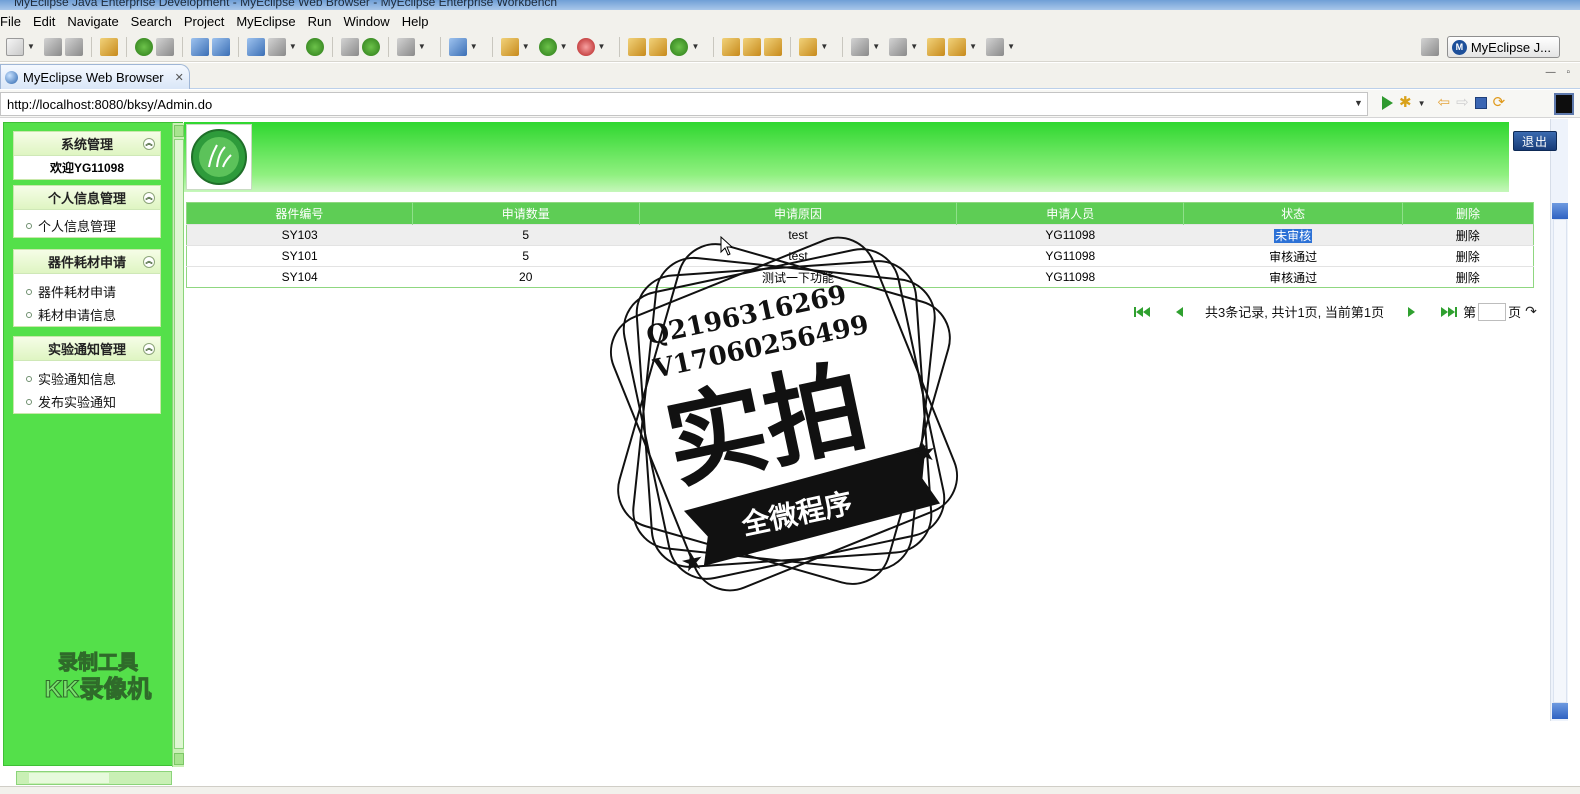  Describe the element at coordinates (15, 46) in the screenshot. I see `new-icon` at that location.